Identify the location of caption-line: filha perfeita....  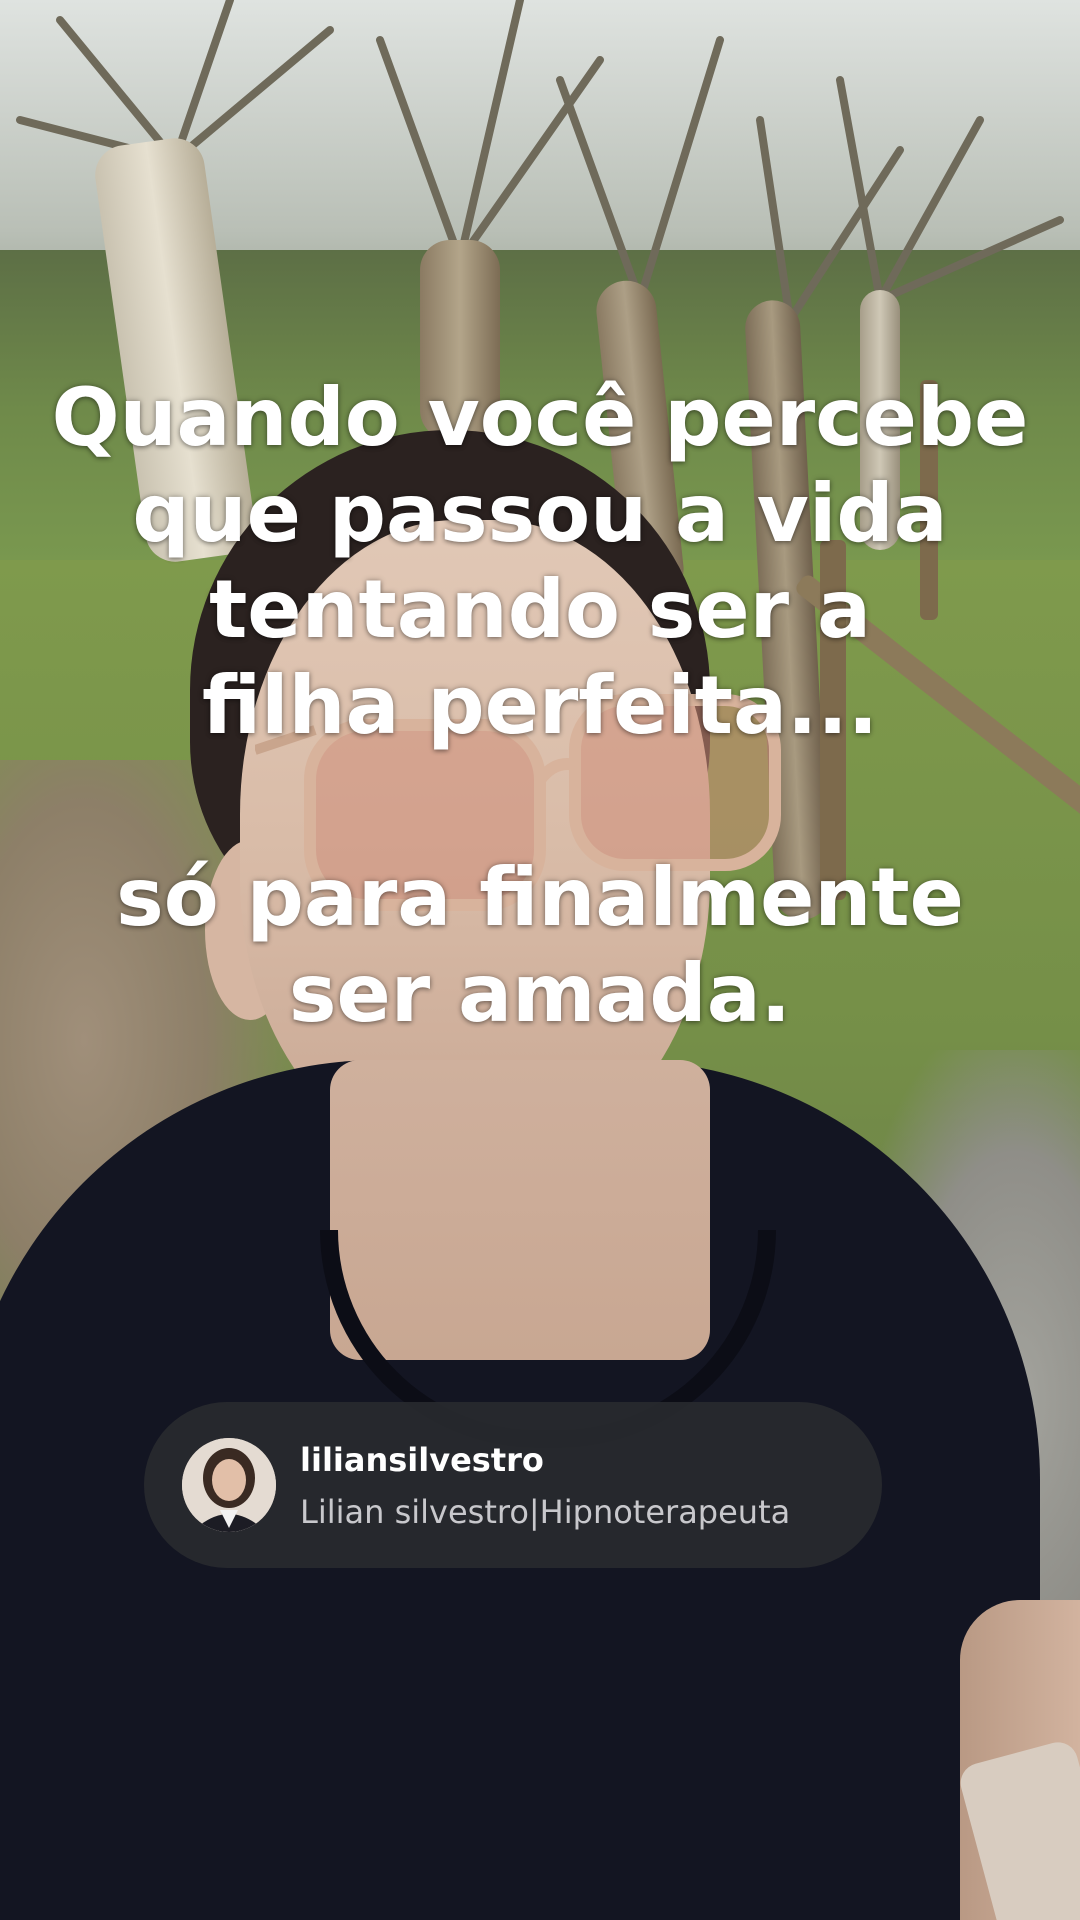
(540, 705).